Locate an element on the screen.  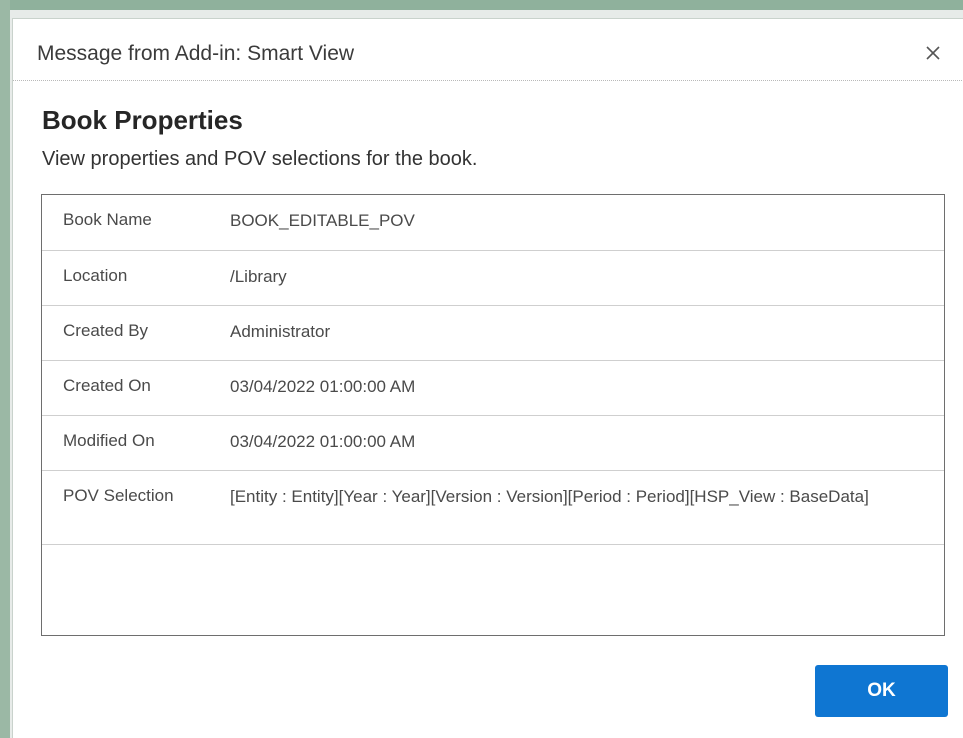
property-label: Modified On is located at coordinates (109, 440).